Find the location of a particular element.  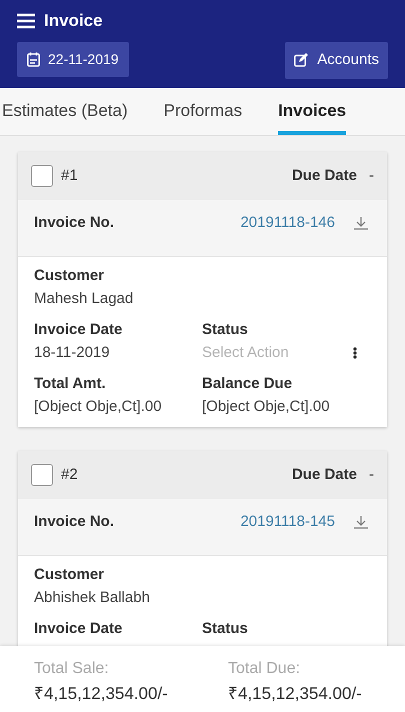

total-sale-value: ₹4,15,12,354.00/- is located at coordinates (101, 694).